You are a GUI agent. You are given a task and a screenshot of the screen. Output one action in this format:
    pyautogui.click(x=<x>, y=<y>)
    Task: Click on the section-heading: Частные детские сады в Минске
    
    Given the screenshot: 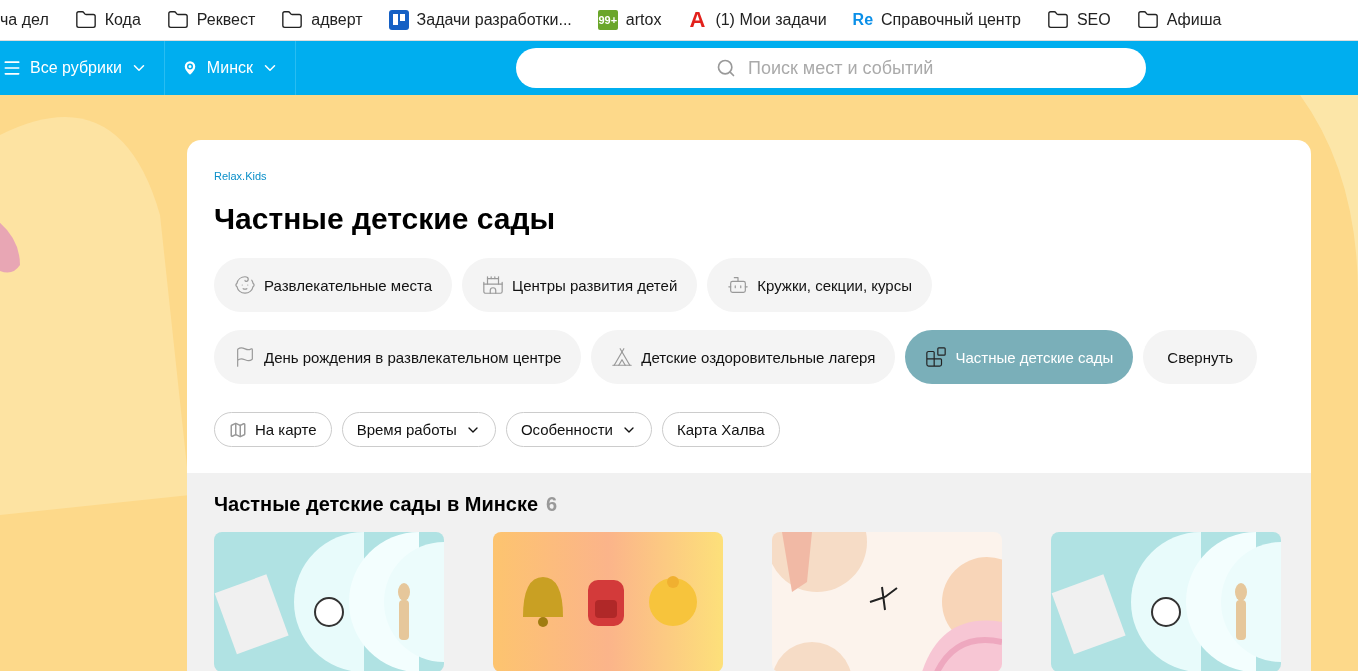 What is the action you would take?
    pyautogui.click(x=376, y=504)
    